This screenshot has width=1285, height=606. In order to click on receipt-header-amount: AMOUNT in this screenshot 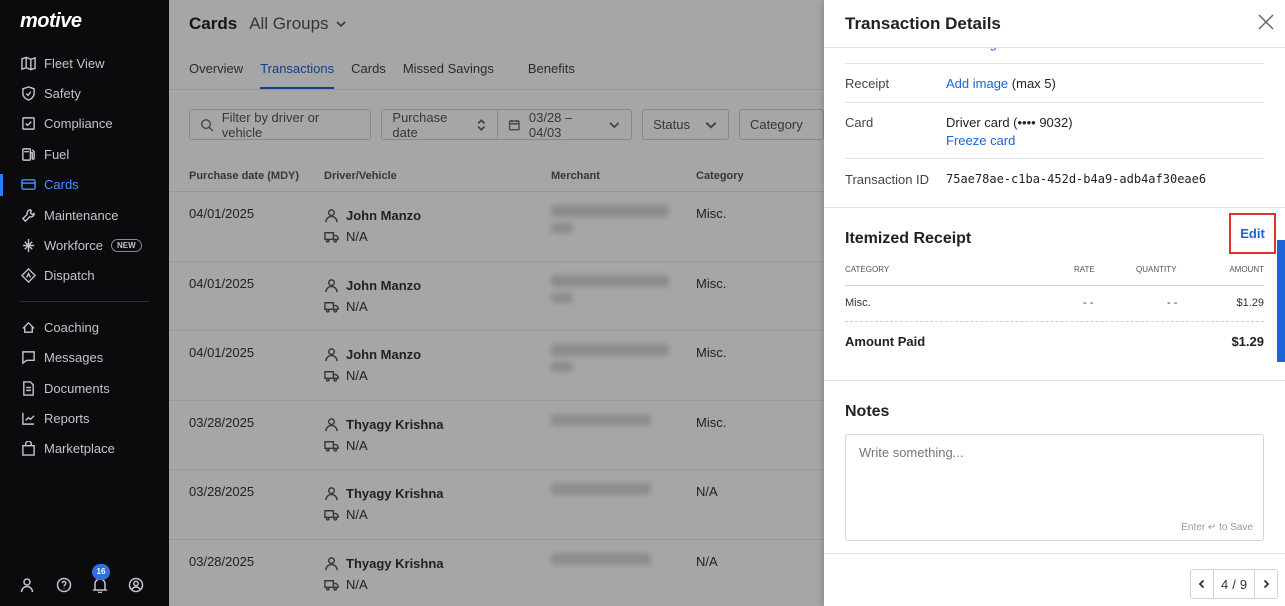, I will do `click(1246, 269)`.